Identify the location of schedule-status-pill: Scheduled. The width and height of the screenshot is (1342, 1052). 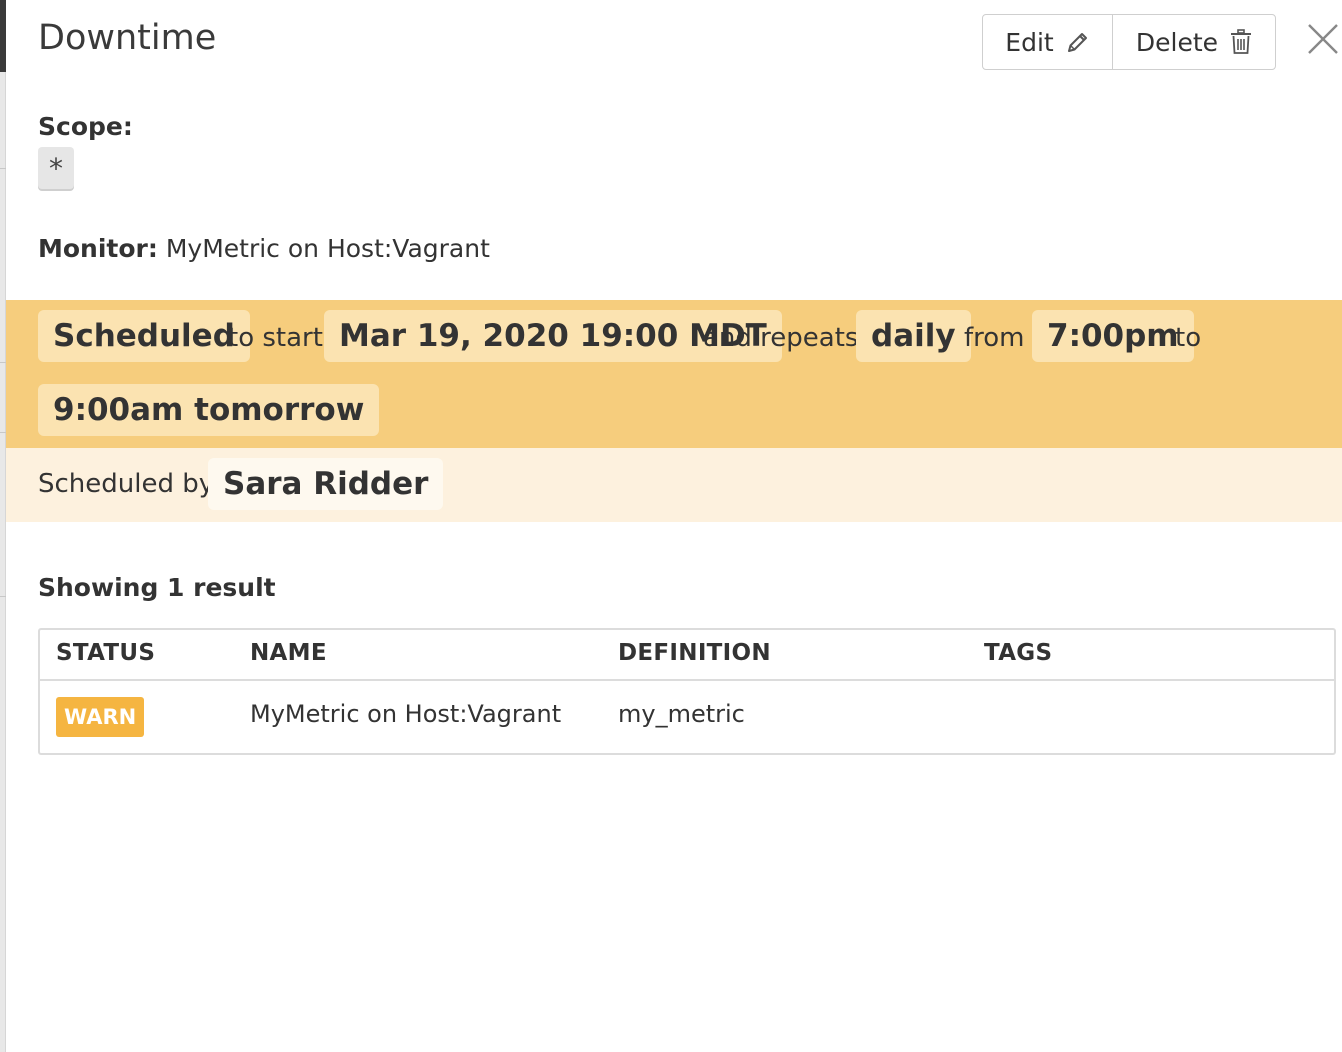
(144, 336).